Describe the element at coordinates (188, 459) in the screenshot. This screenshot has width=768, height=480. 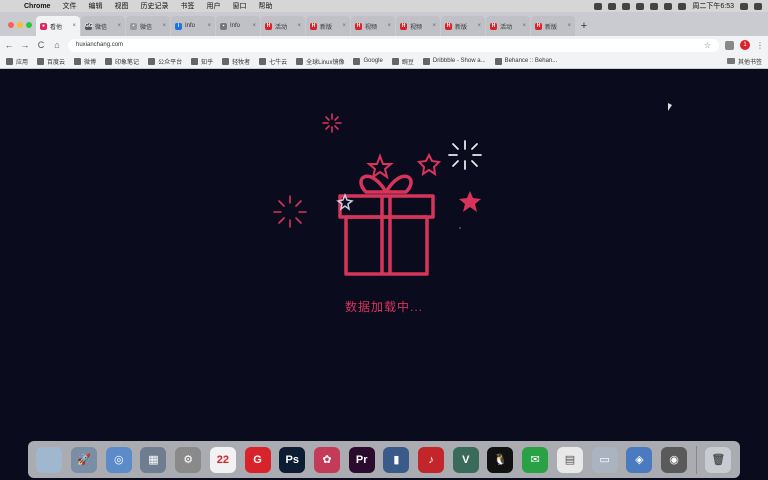
I see `dock-system-preferences-icon: ⚙` at that location.